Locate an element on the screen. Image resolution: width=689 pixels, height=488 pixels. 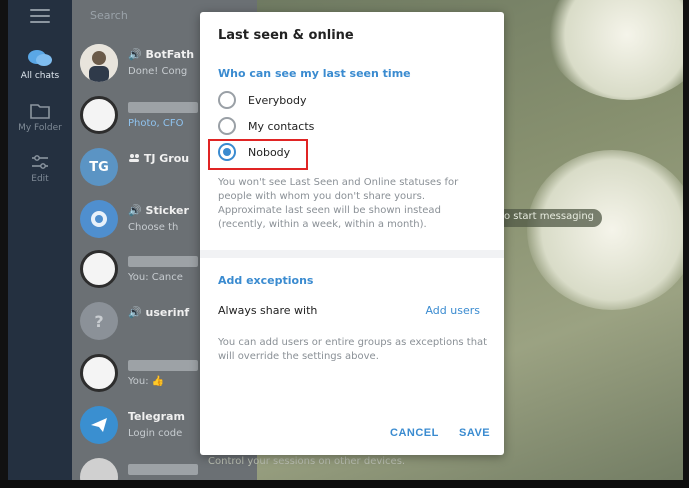
chat-preview: Done! Cong is located at coordinates (158, 71).